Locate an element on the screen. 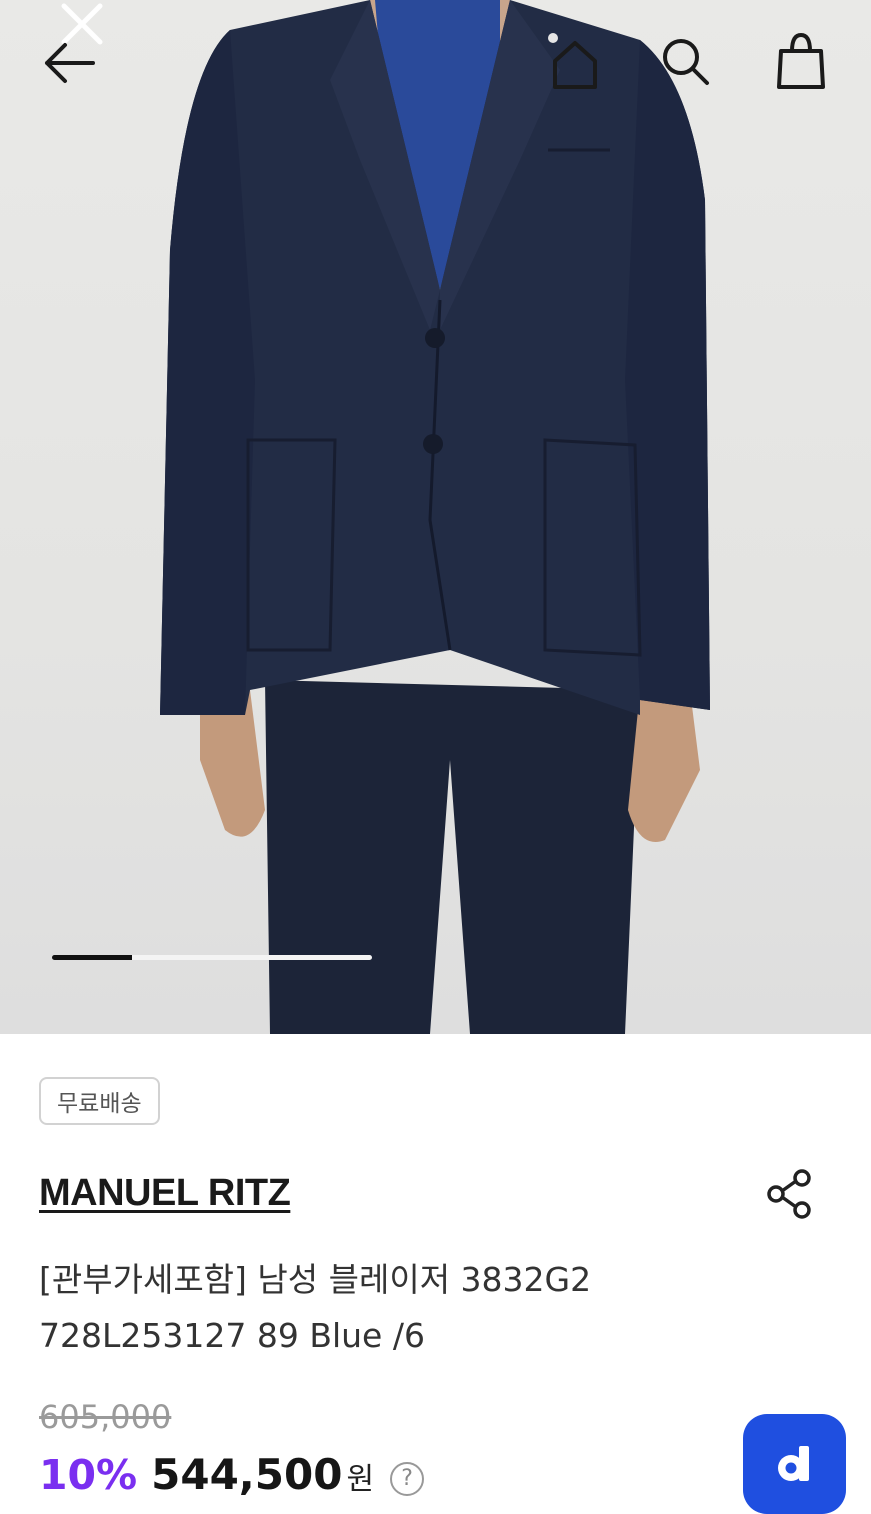  shopping-bag-icon is located at coordinates (801, 60).